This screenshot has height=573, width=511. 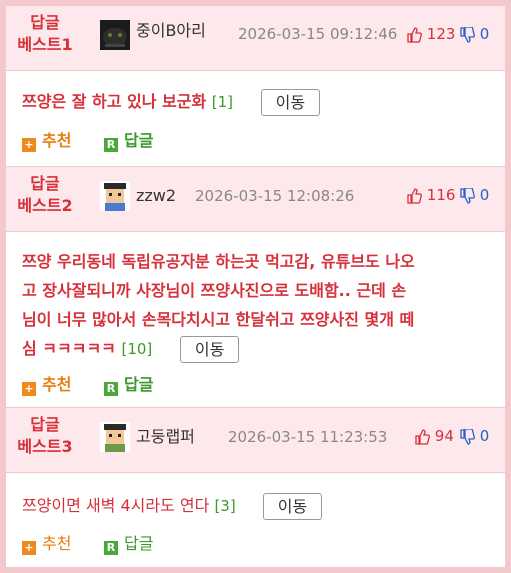 I want to click on upvote-button: 116, so click(x=430, y=195).